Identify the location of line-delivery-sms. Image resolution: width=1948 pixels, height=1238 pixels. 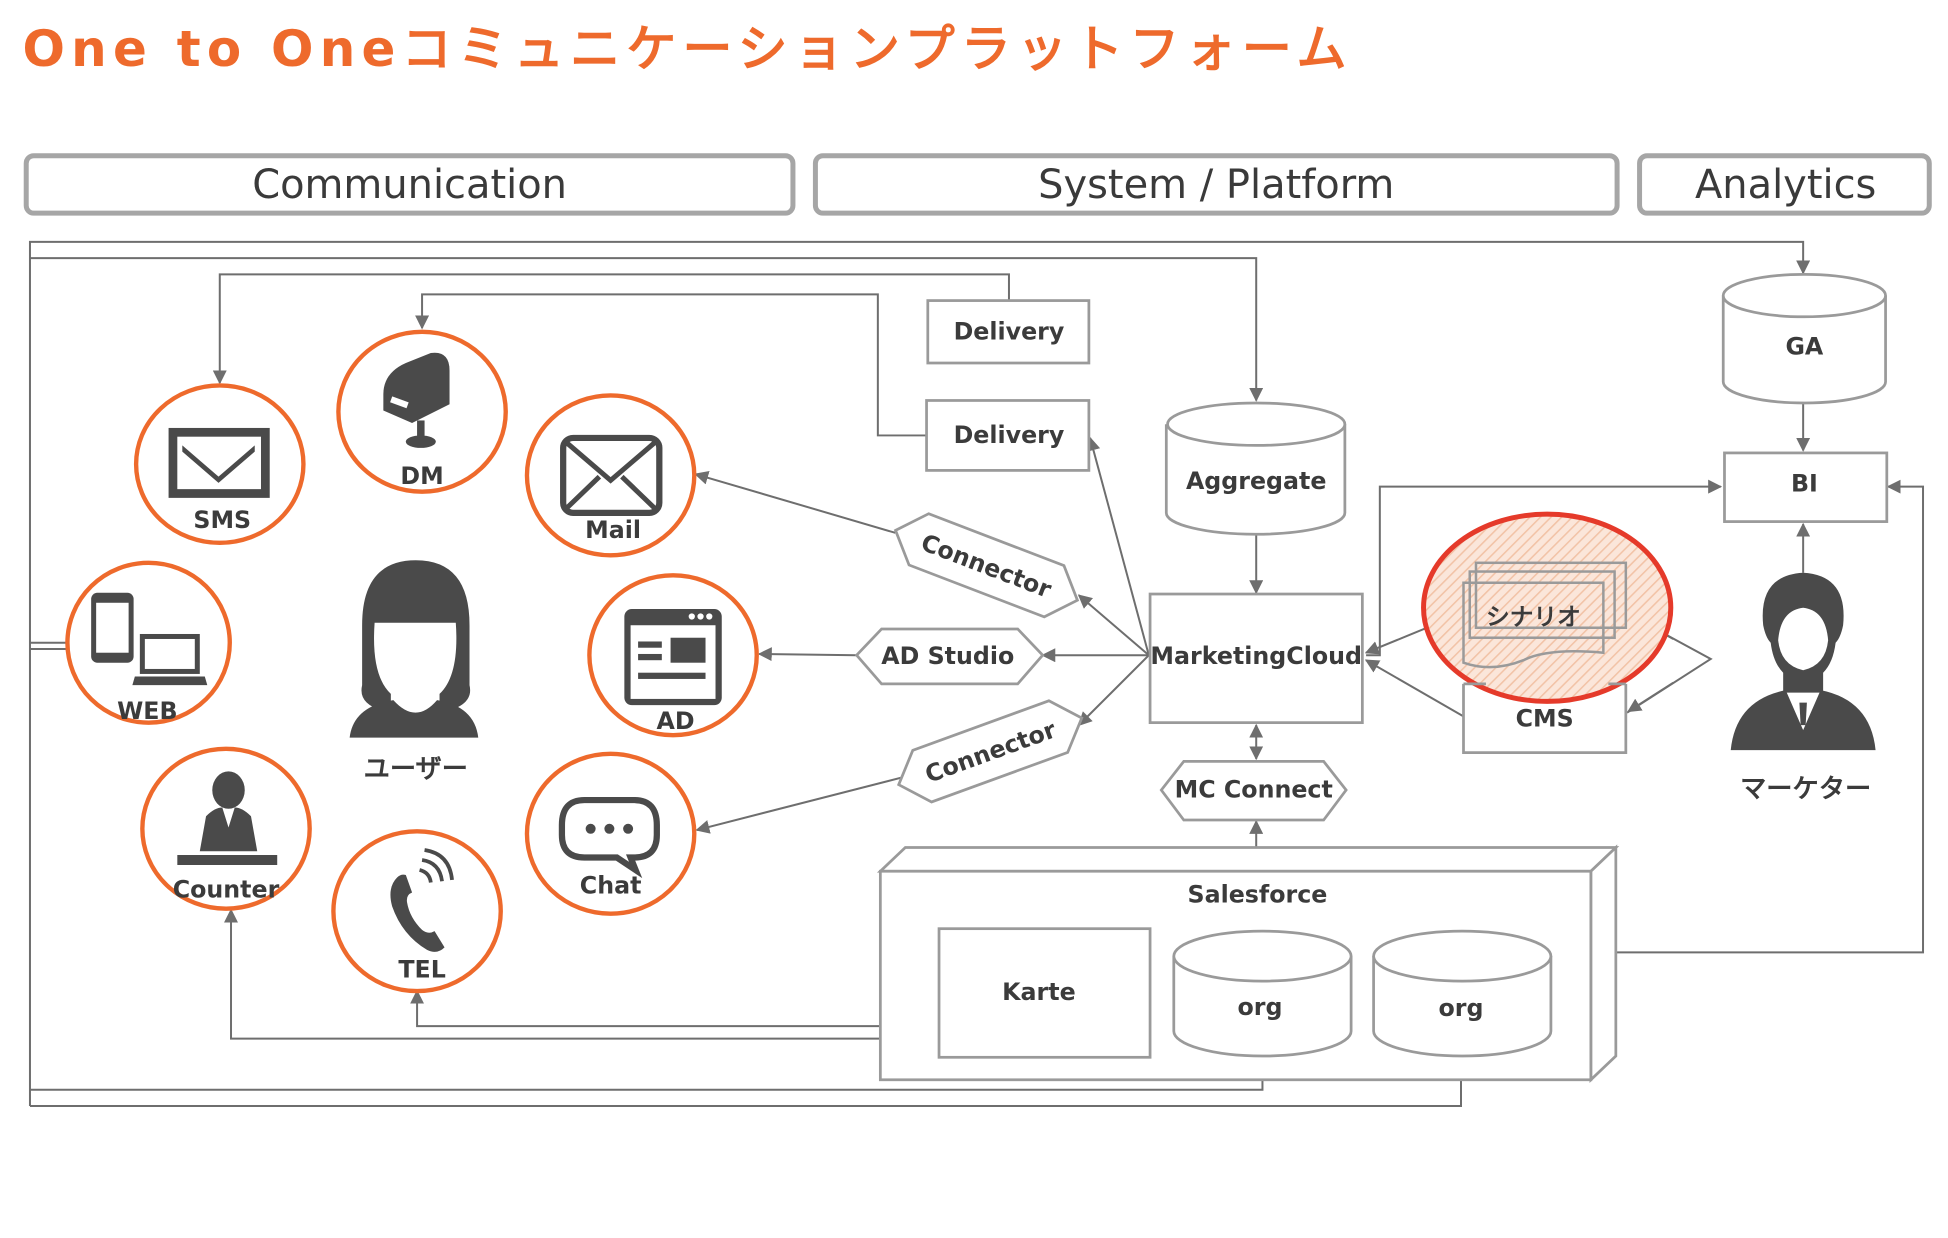
(611, 329).